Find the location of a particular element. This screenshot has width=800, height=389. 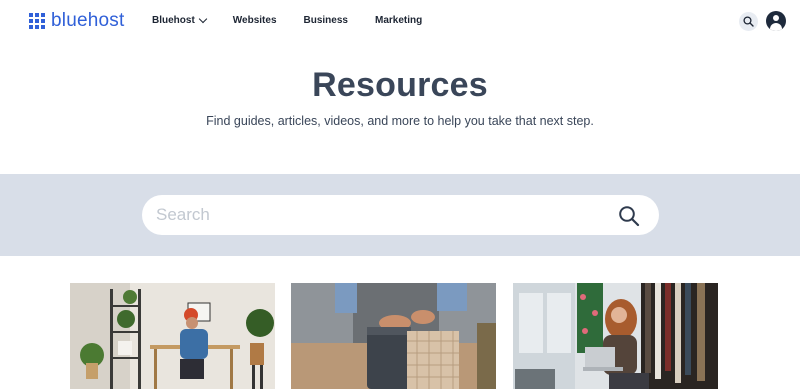

nav-item-label: Business is located at coordinates (325, 20).